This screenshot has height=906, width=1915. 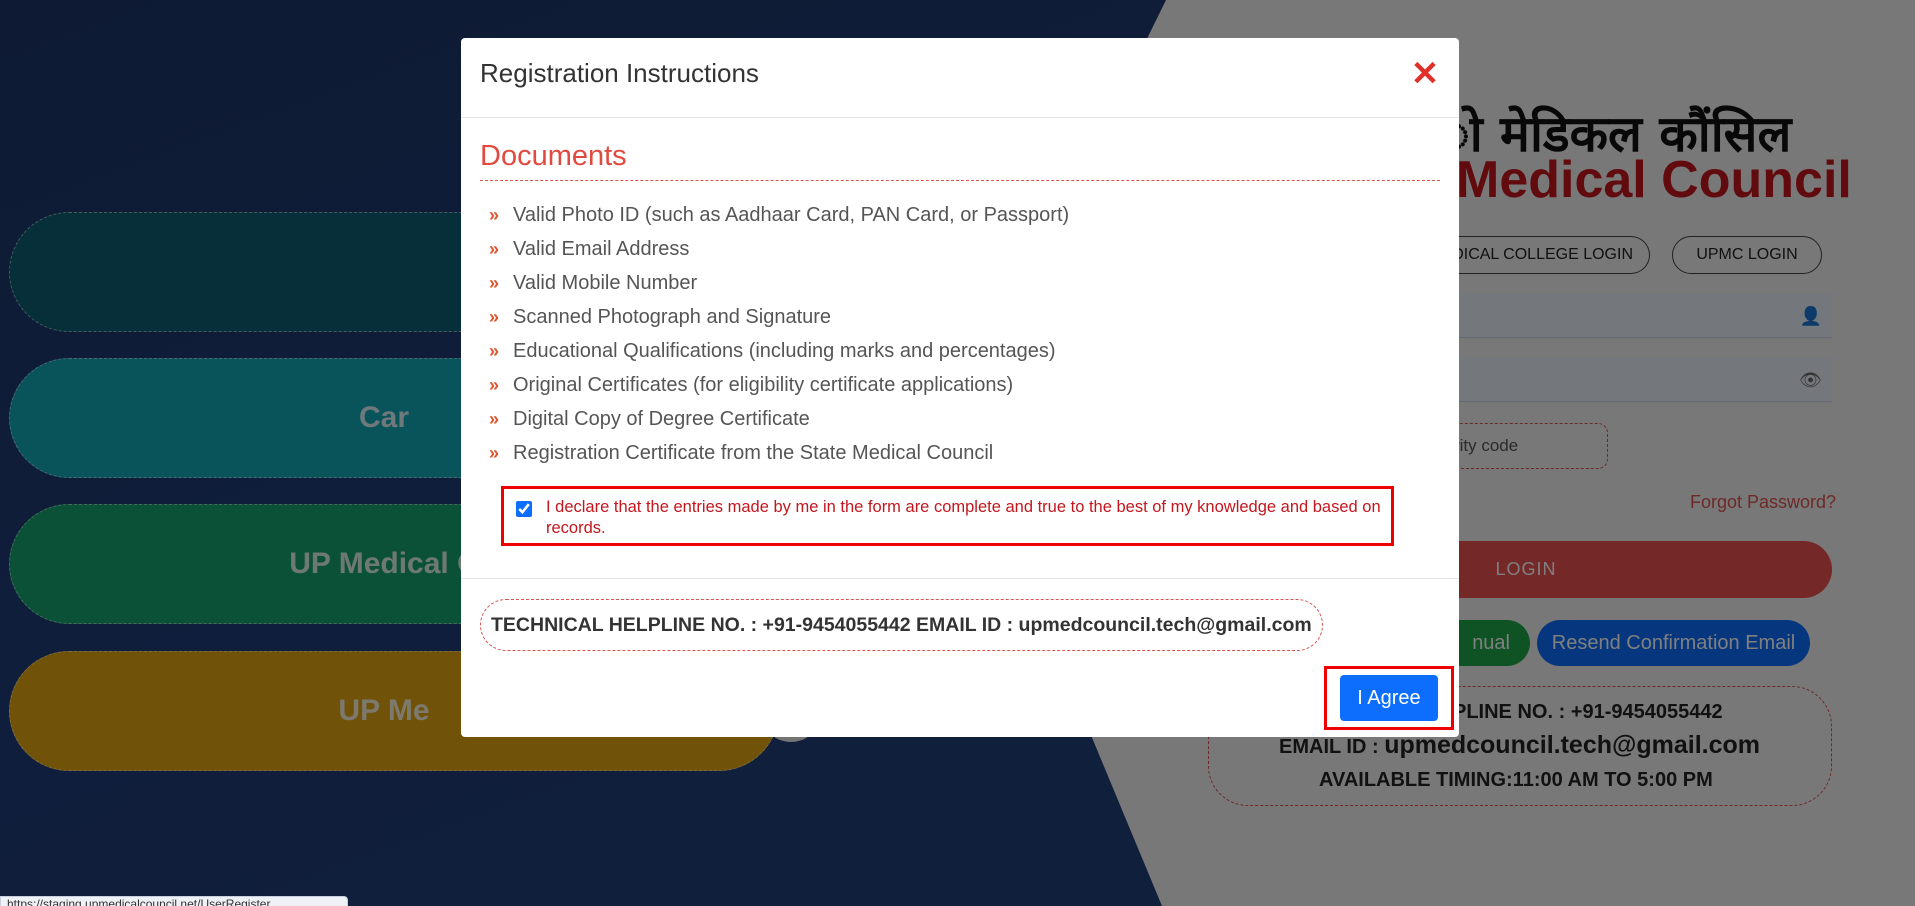 I want to click on document-item-text: Digital Copy of Degree Certificate, so click(x=661, y=418).